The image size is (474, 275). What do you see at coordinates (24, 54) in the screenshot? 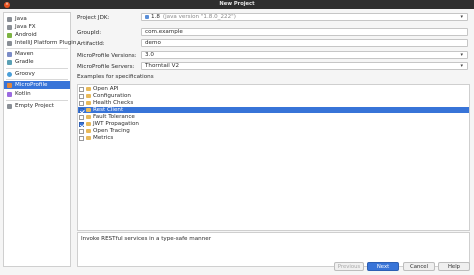
I see `sidebar-item-label: Maven` at bounding box center [24, 54].